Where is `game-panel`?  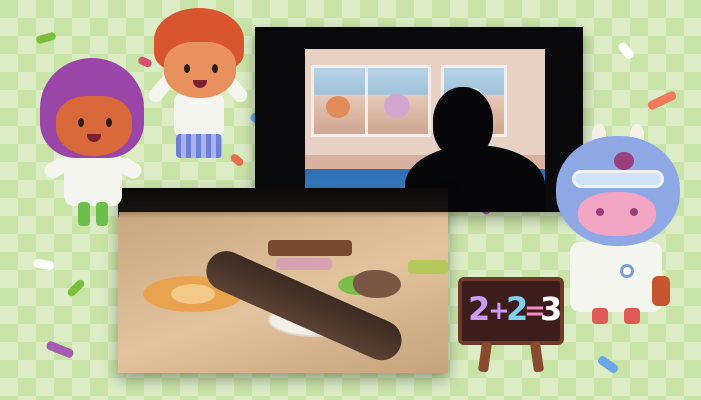
game-panel is located at coordinates (398, 101).